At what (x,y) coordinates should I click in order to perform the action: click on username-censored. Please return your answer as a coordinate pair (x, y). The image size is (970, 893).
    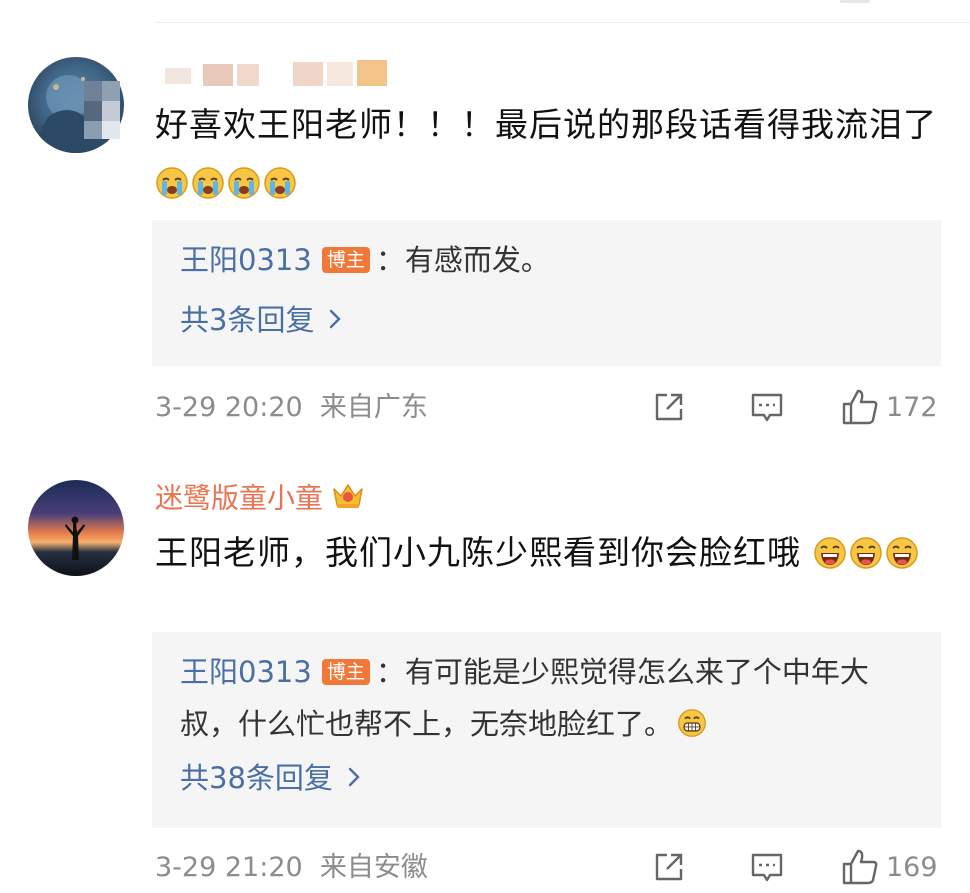
    Looking at the image, I should click on (275, 75).